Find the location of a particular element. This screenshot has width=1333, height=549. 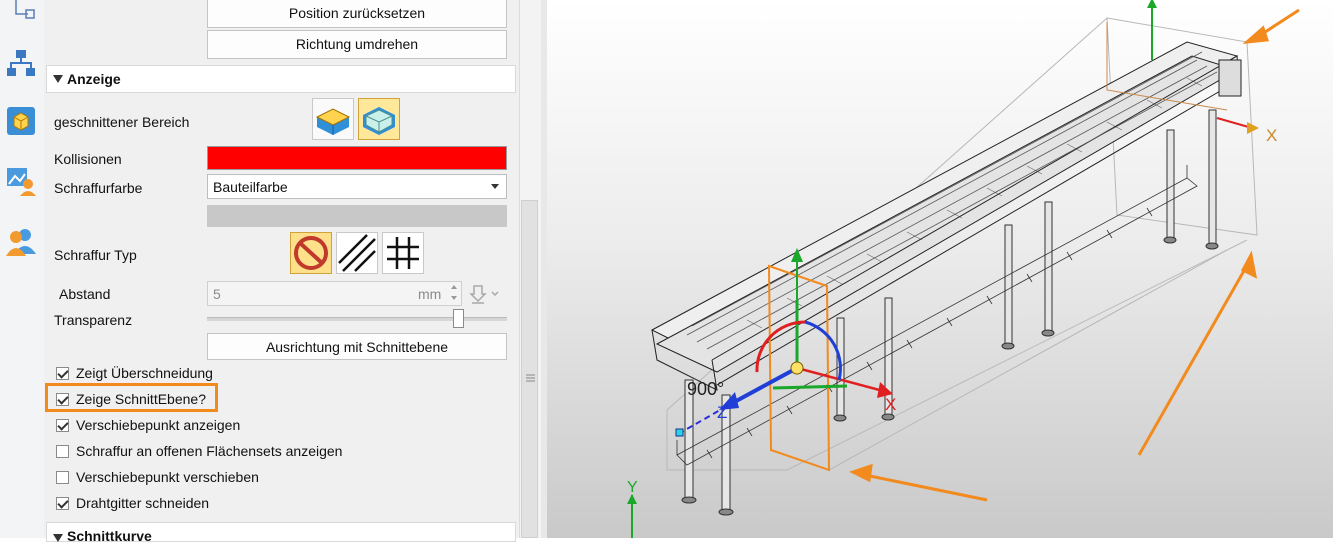

hatch-color-label: Schraffurfarbe is located at coordinates (98, 188).